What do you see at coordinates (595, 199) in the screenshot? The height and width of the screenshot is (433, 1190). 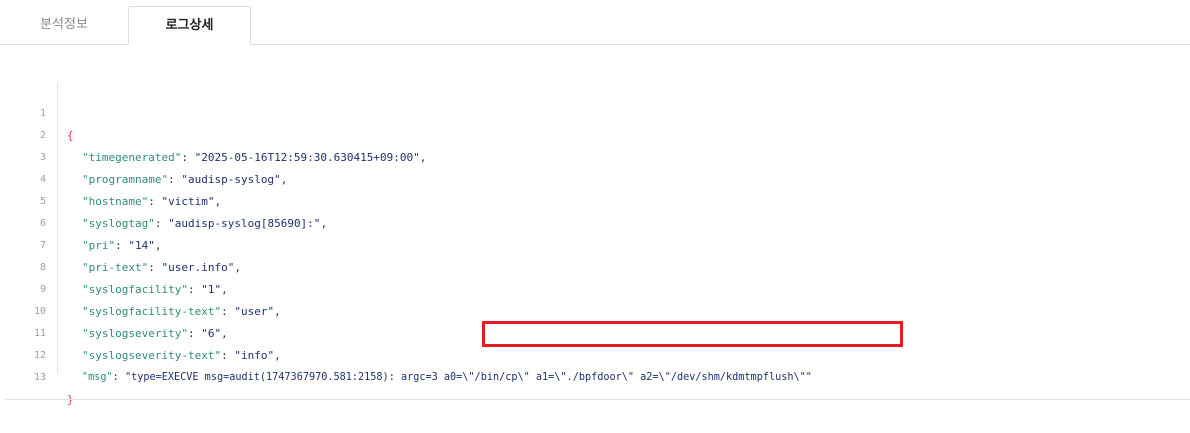 I see `code-line: 5 "syslogtag": "audisp-syslog[85690]:",` at bounding box center [595, 199].